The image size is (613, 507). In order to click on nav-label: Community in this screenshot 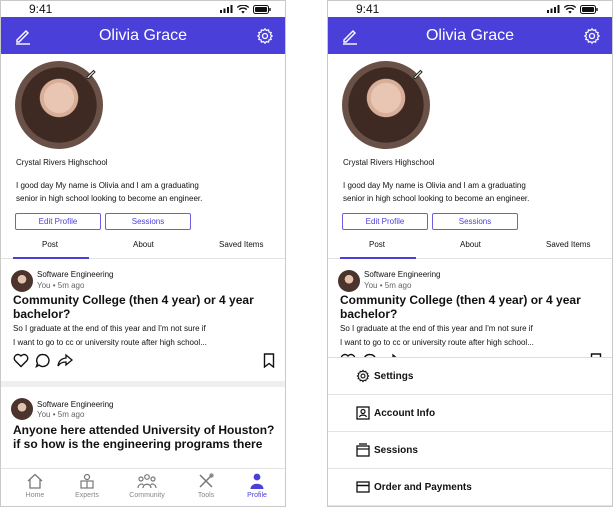, I will do `click(147, 495)`.